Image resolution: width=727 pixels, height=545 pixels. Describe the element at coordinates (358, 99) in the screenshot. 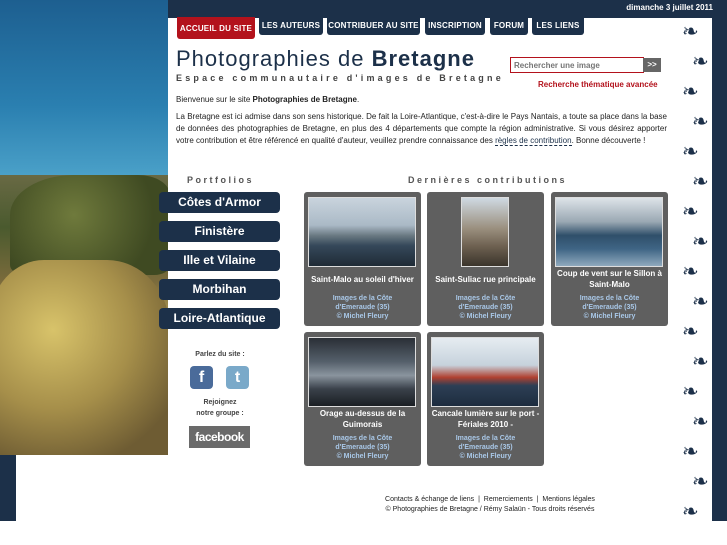

I see `welcome-suffix: .` at that location.